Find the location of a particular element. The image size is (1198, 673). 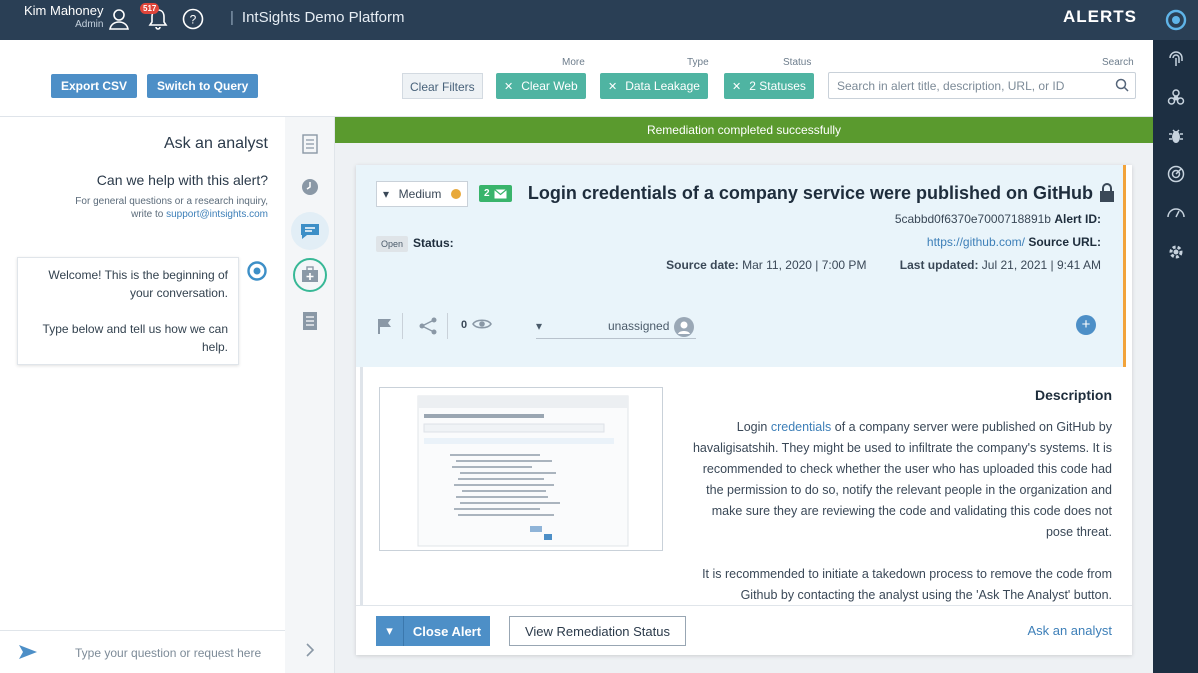

filter-chip-statuses: ✕ 2 Statuses is located at coordinates (769, 86).